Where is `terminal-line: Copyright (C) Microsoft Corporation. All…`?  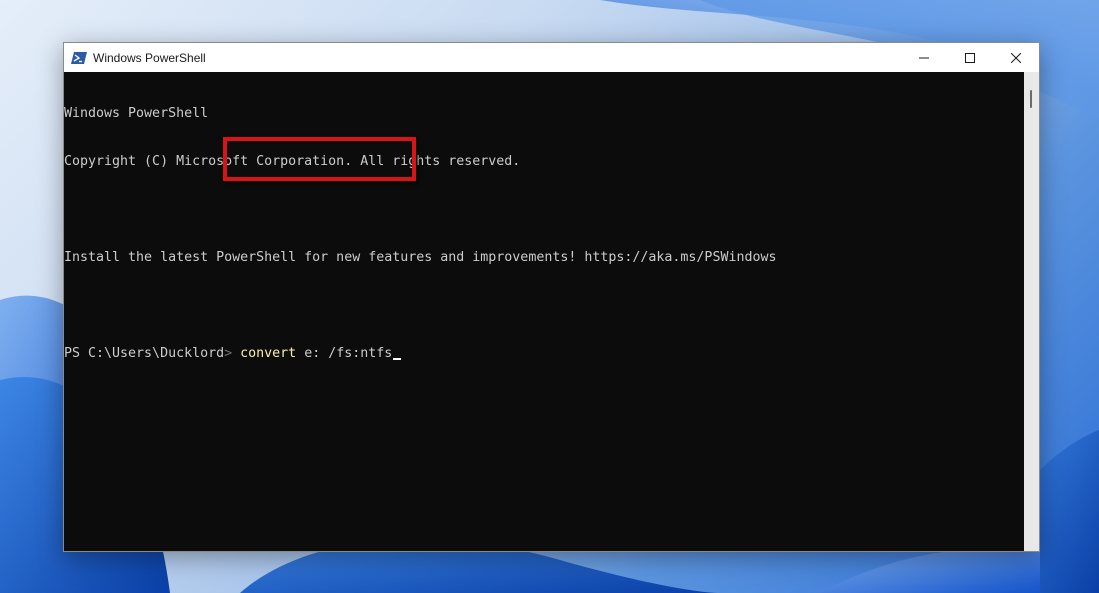 terminal-line: Copyright (C) Microsoft Corporation. All… is located at coordinates (292, 161).